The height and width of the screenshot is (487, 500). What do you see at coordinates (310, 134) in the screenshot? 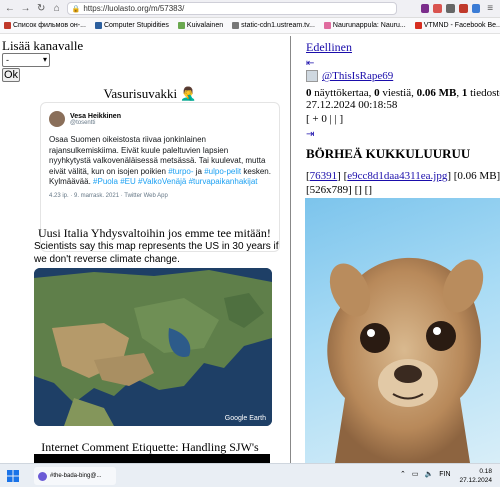
I see `last-arrow-icon: ⇥` at bounding box center [310, 134].